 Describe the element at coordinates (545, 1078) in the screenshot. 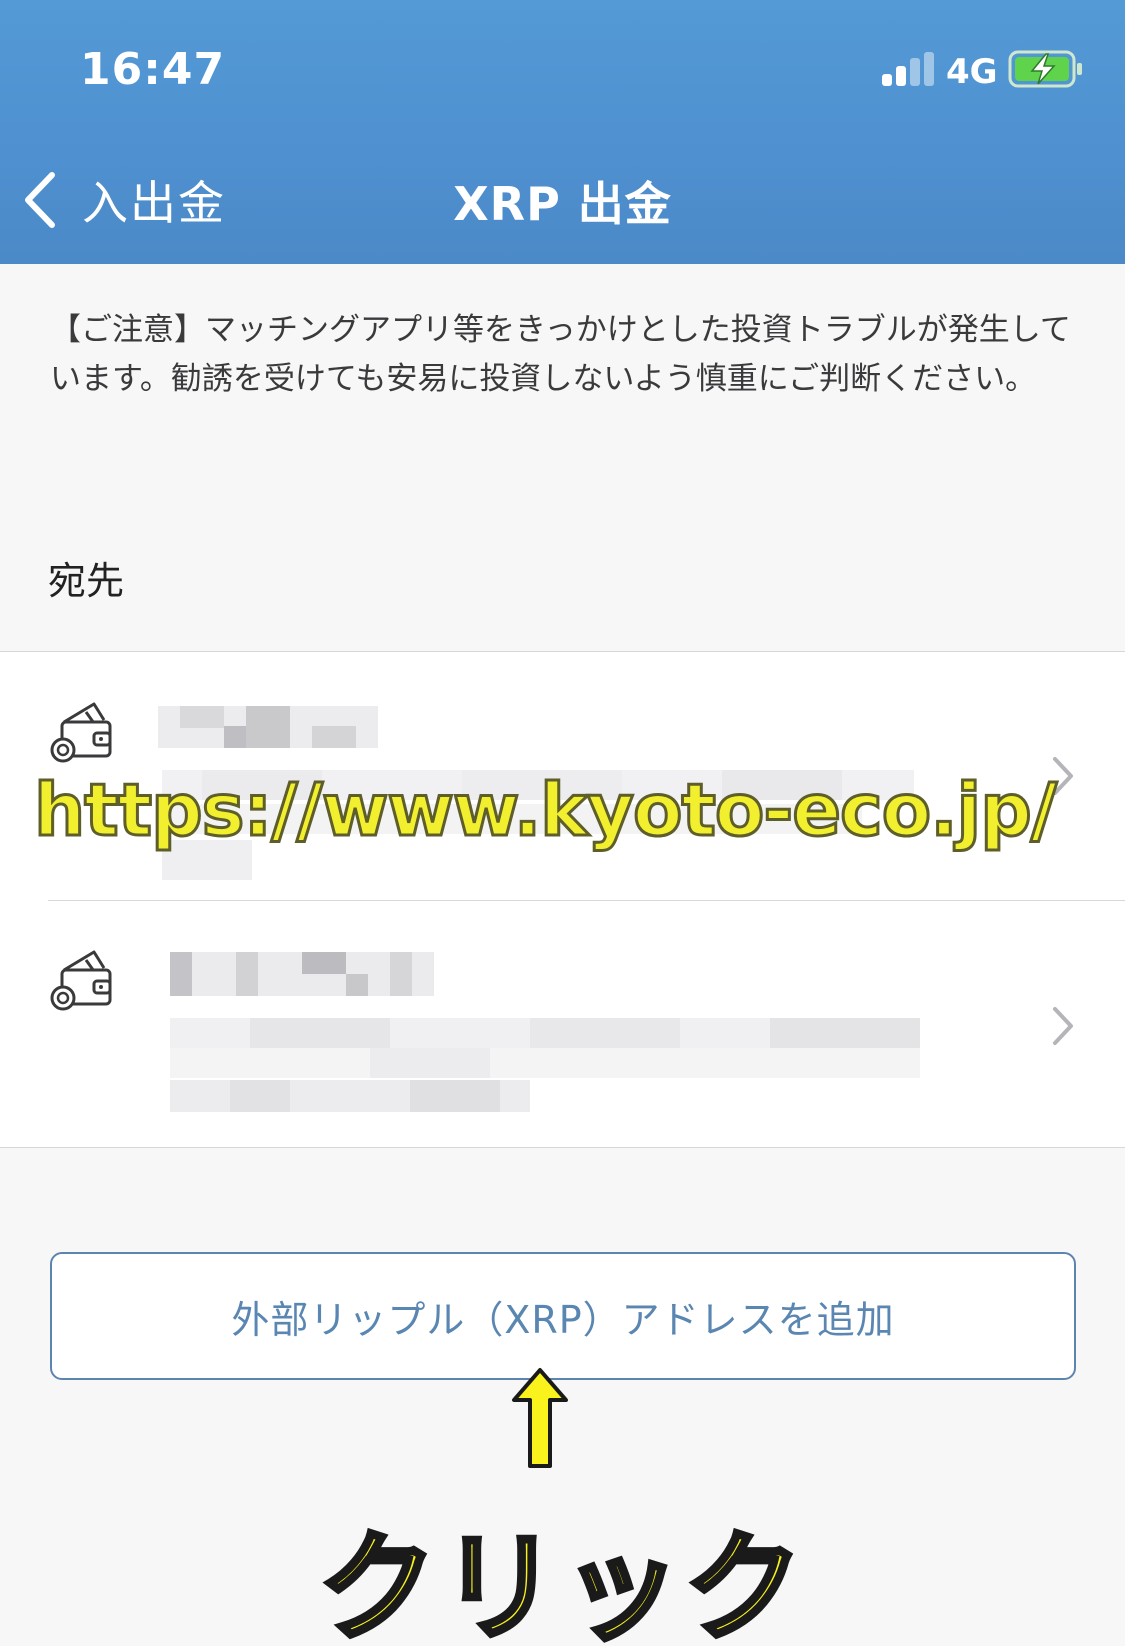

I see `blurred-address-detail` at that location.